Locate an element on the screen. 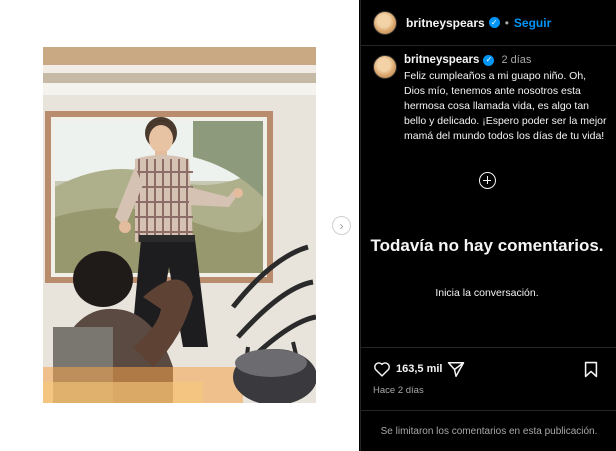 This screenshot has height=451, width=616. empty-comments-subtitle: Inicia la conversación. is located at coordinates (487, 293).